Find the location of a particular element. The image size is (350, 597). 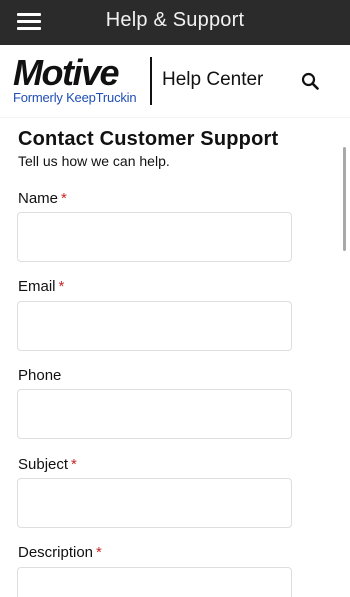

site-header: Motive Formerly KeepTruckin Help Center is located at coordinates (175, 81).